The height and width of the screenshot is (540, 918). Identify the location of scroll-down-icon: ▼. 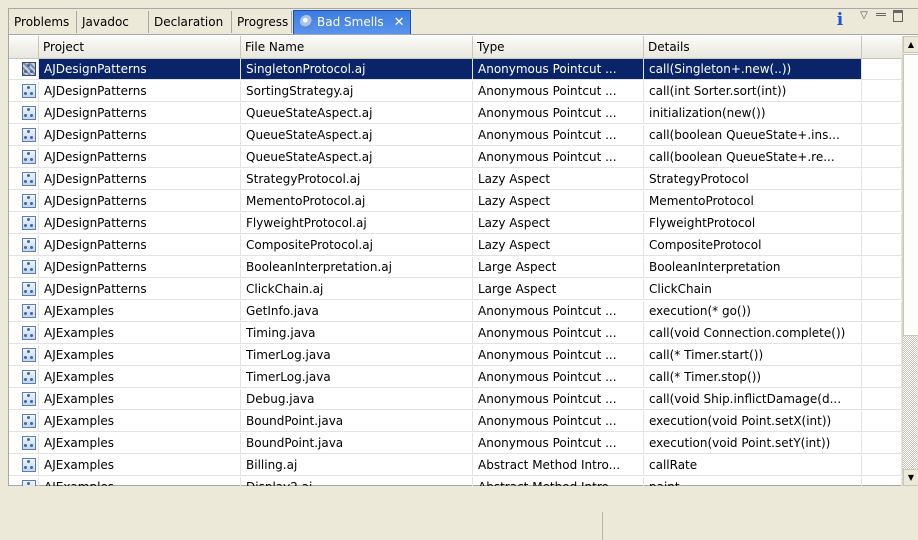
(910, 477).